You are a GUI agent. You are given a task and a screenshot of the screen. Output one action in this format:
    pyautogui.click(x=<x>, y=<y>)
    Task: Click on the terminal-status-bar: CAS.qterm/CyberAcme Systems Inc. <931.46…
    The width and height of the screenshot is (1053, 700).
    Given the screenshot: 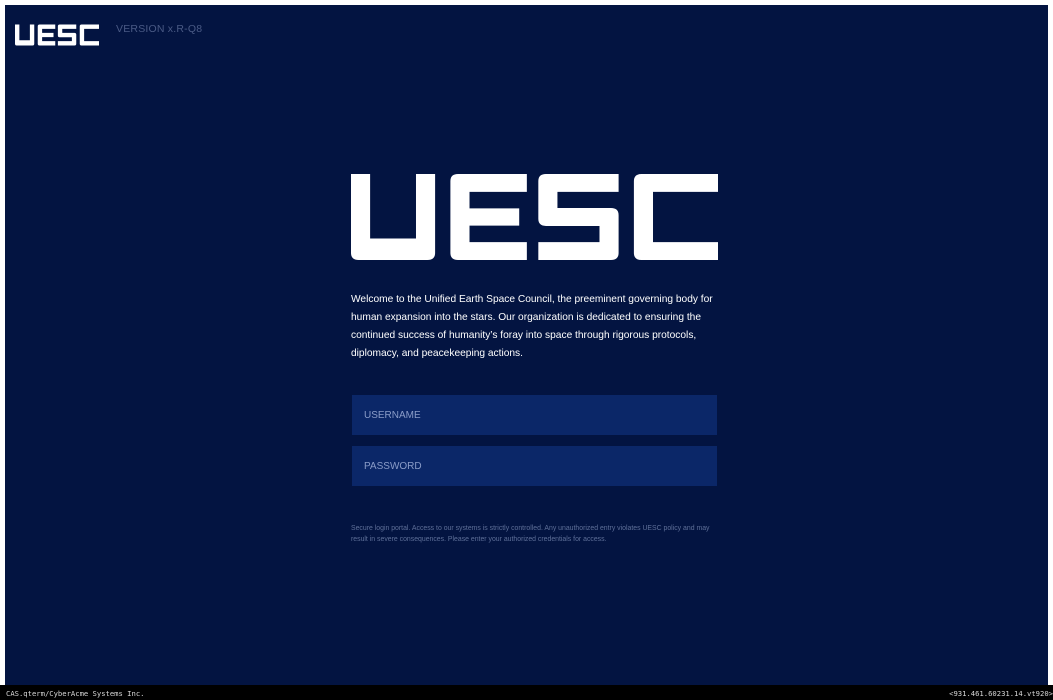 What is the action you would take?
    pyautogui.click(x=526, y=692)
    